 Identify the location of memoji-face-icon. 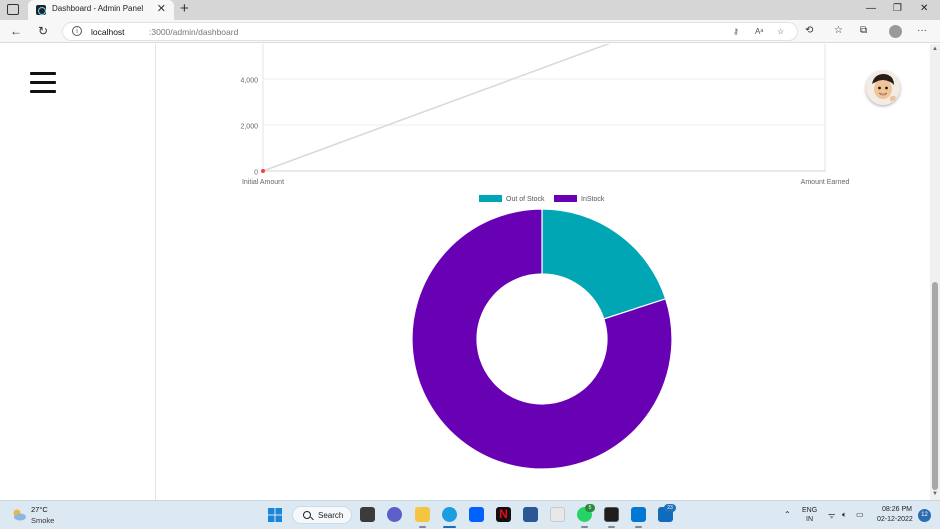
(883, 88).